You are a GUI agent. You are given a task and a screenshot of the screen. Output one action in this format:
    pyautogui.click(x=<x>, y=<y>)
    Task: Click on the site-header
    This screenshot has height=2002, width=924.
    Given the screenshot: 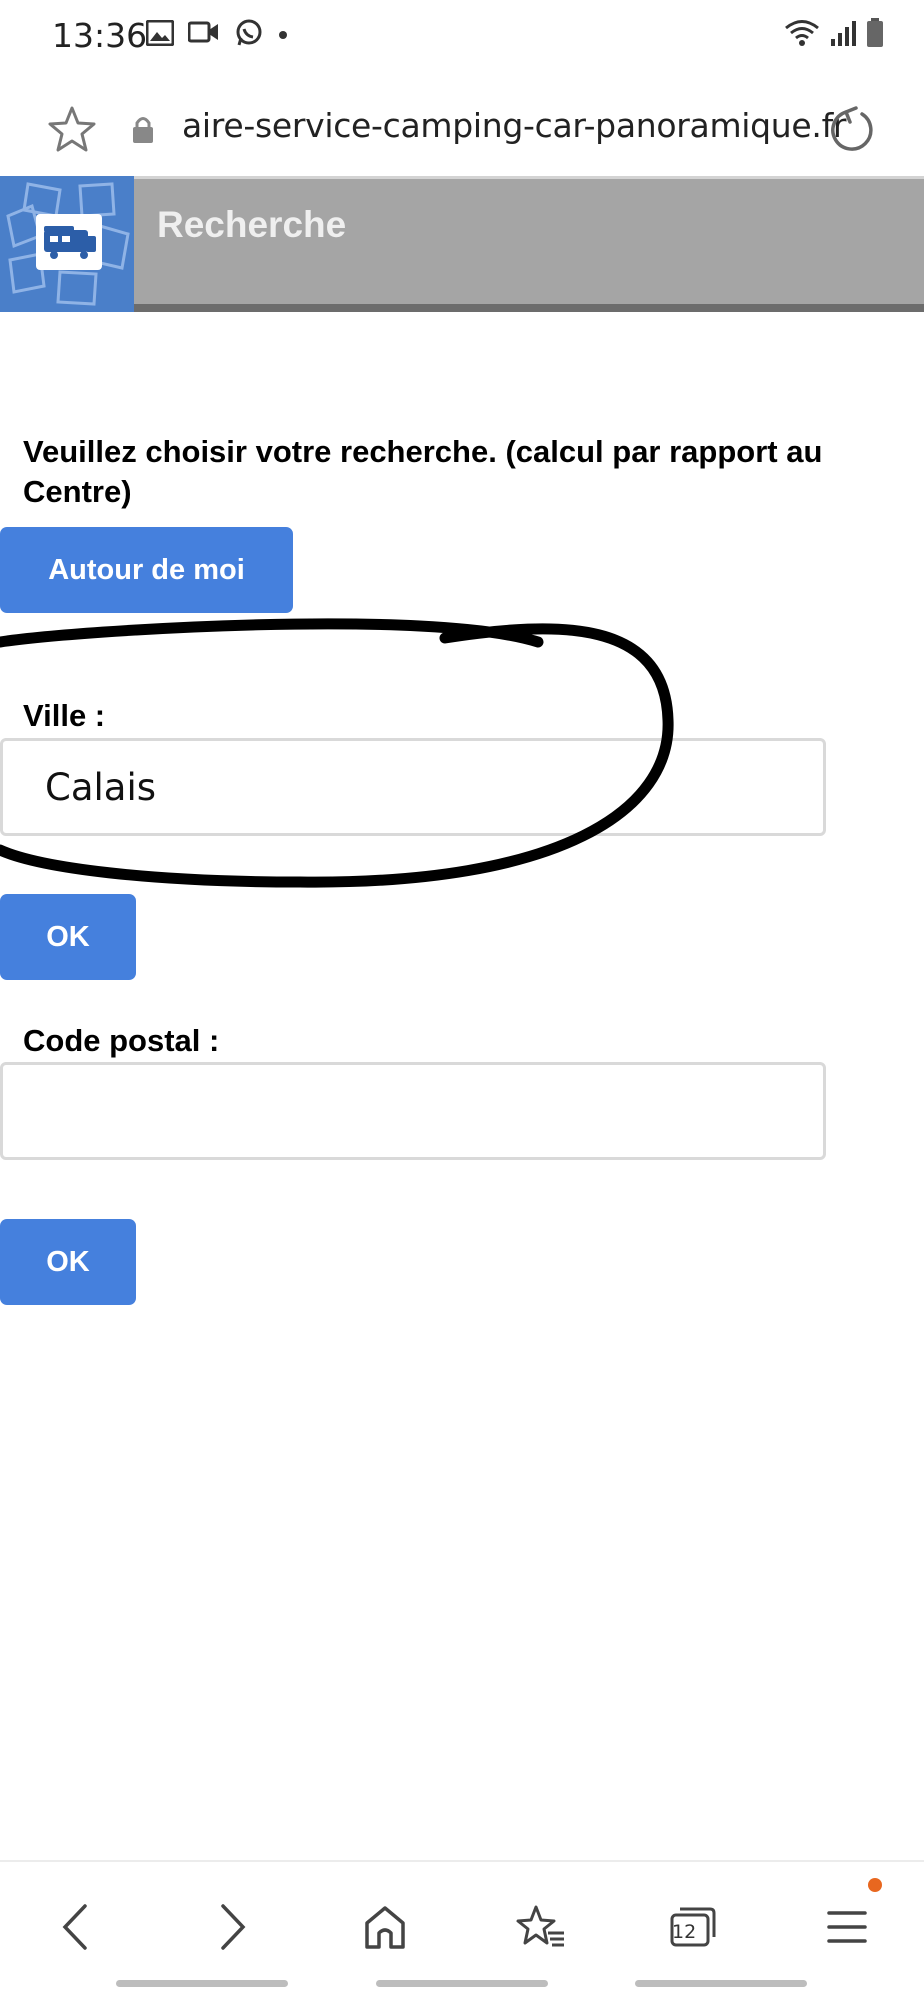 What is the action you would take?
    pyautogui.click(x=462, y=244)
    